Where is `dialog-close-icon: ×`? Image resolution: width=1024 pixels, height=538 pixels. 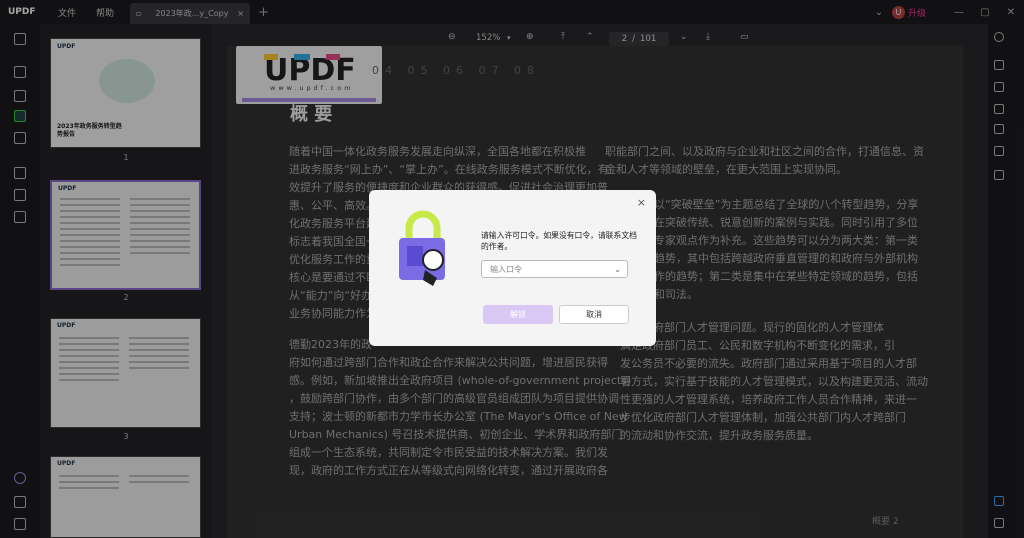 dialog-close-icon: × is located at coordinates (641, 202).